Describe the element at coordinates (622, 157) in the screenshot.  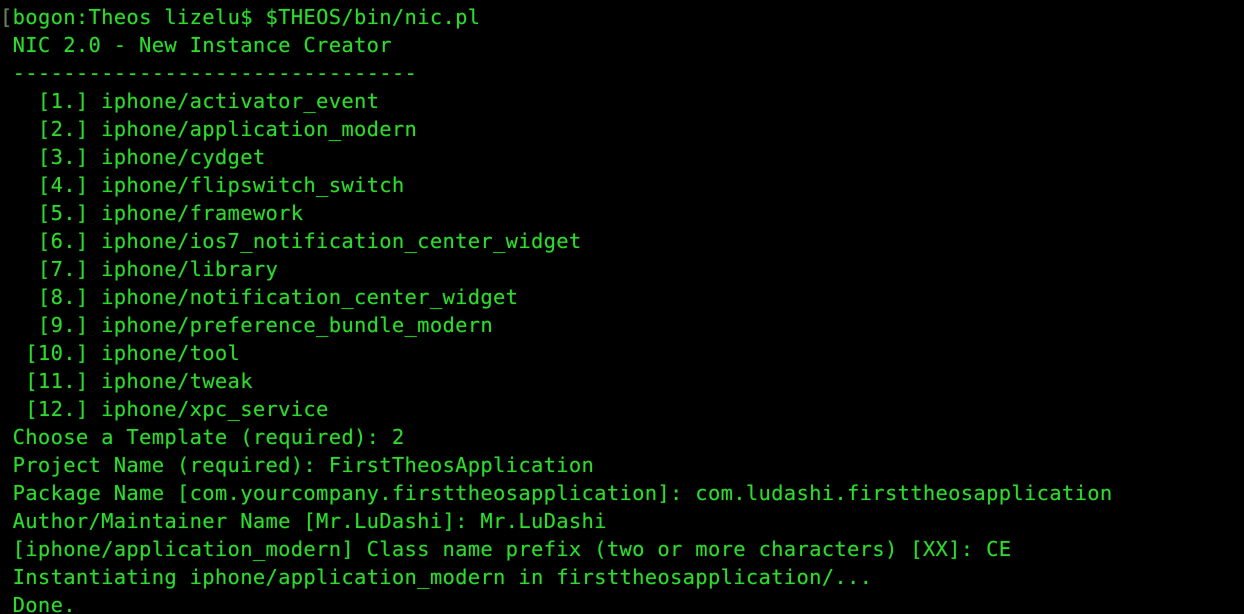
I see `template-list-item: [3.] iphone/cydget` at that location.